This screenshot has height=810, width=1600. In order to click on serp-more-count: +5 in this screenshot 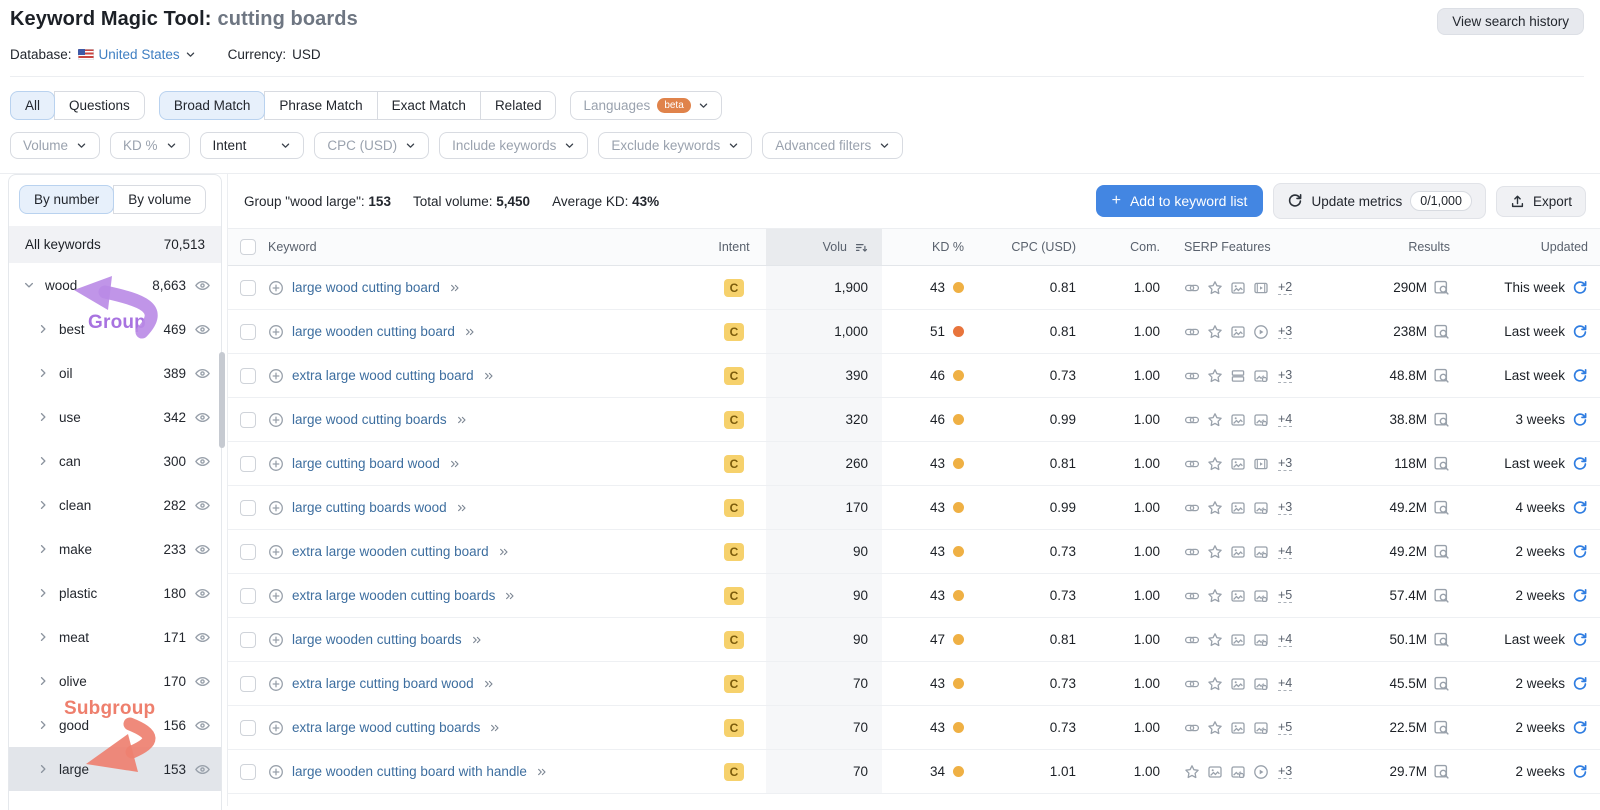, I will do `click(1285, 595)`.